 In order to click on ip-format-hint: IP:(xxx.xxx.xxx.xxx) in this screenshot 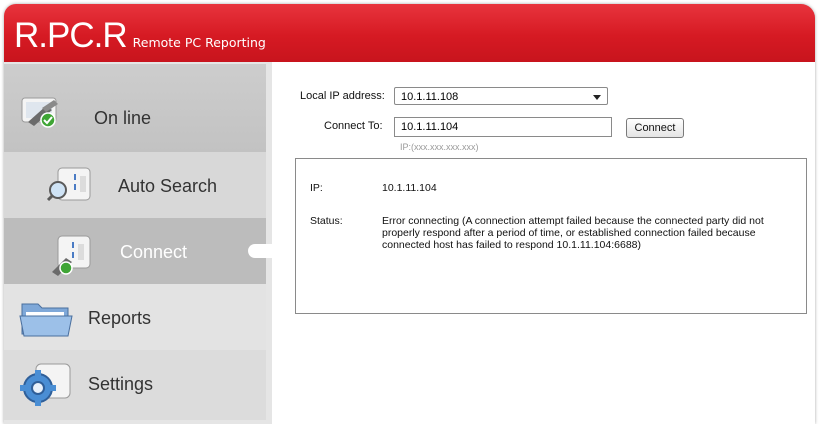, I will do `click(439, 147)`.